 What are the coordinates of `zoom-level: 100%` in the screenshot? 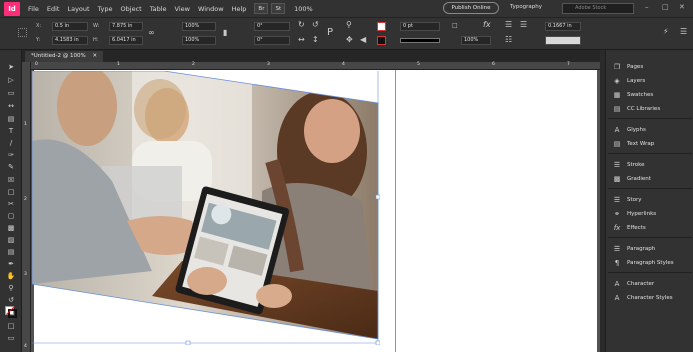 It's located at (303, 9).